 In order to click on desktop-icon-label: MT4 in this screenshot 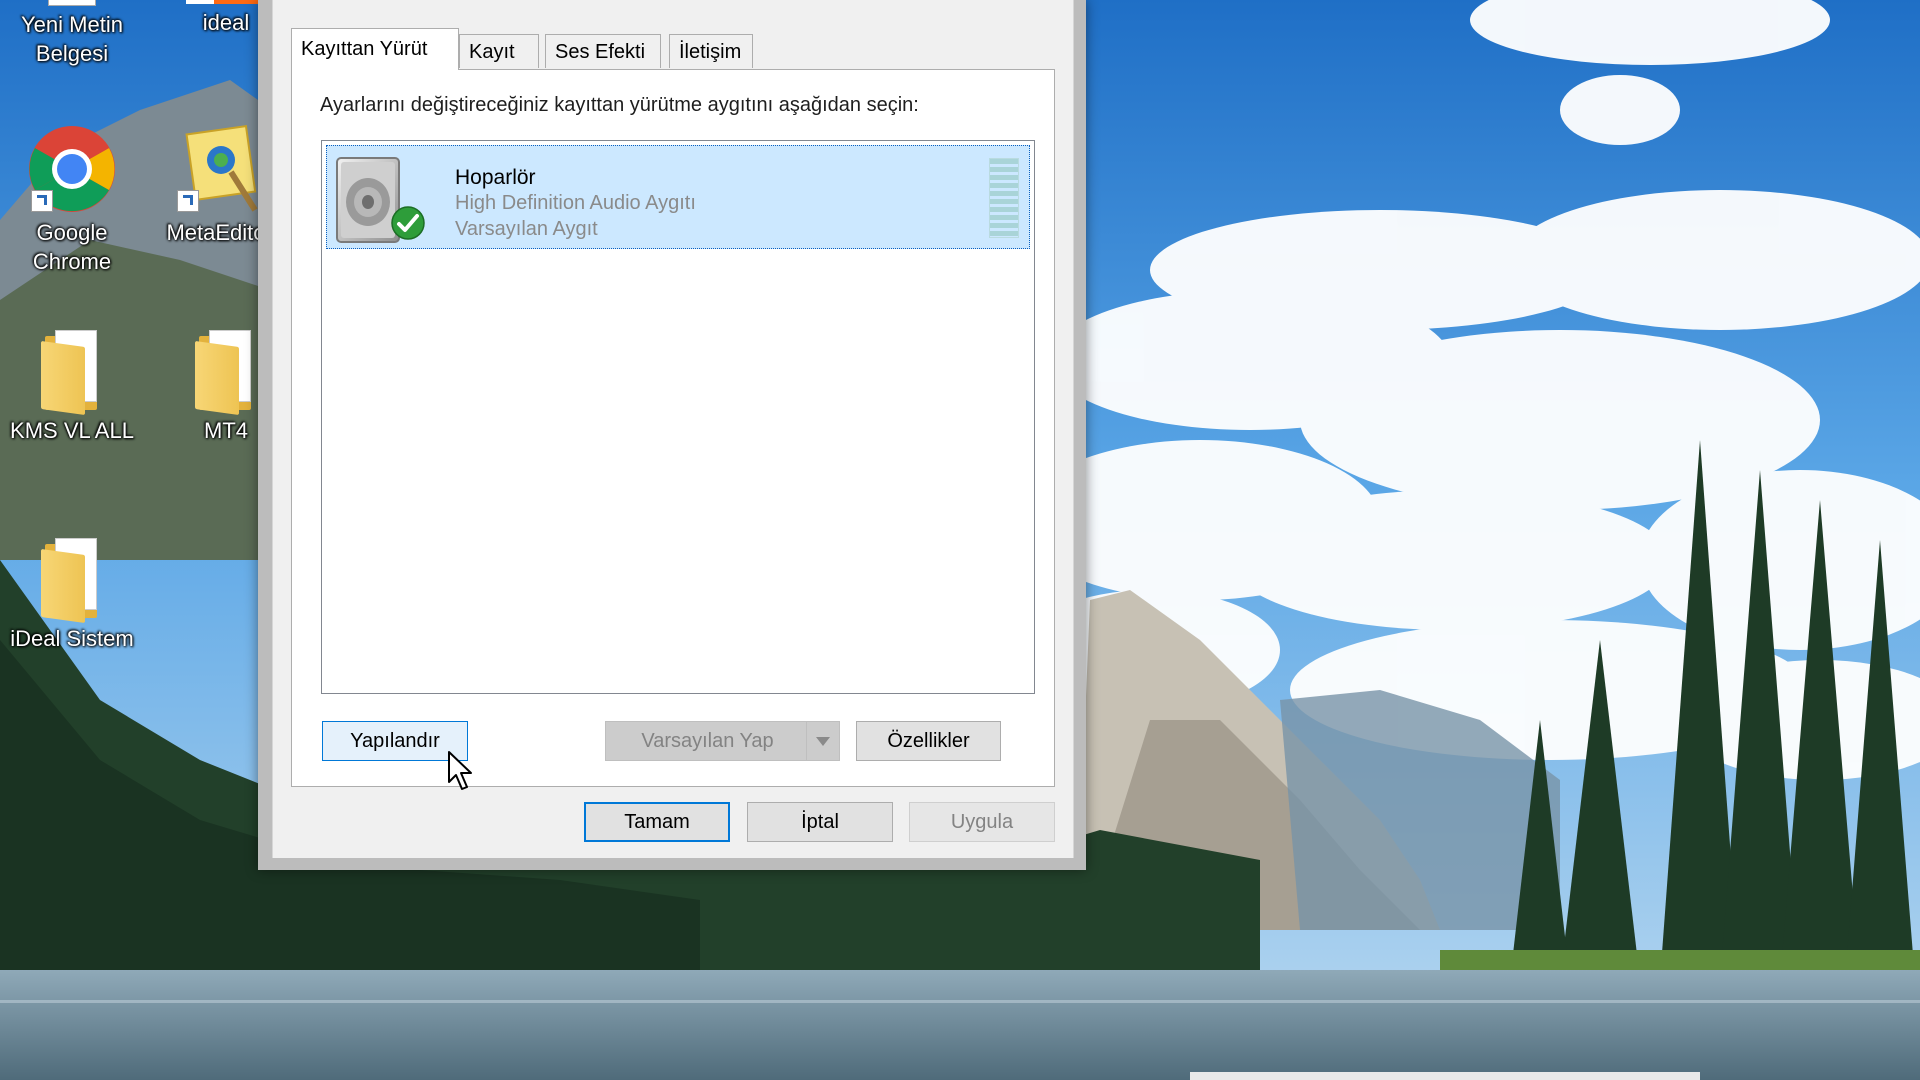, I will do `click(226, 430)`.